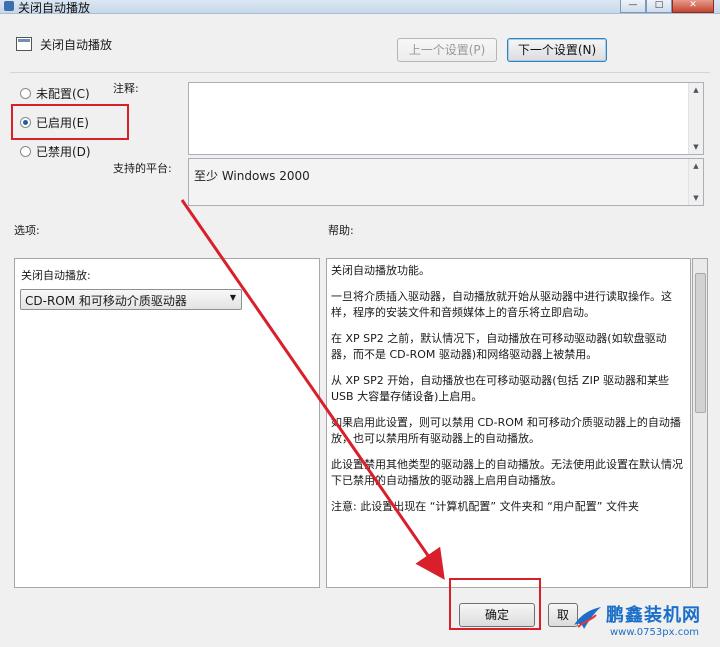 The width and height of the screenshot is (720, 647). Describe the element at coordinates (106, 301) in the screenshot. I see `combo-value: CD-ROM 和可移动介质驱动器` at that location.